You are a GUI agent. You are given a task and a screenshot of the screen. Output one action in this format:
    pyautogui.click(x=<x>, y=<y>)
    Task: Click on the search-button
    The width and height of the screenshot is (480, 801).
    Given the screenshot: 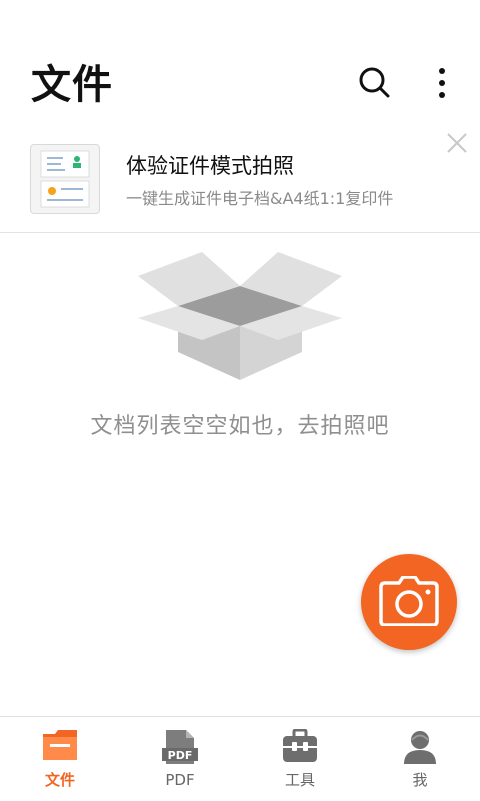 What is the action you would take?
    pyautogui.click(x=374, y=82)
    